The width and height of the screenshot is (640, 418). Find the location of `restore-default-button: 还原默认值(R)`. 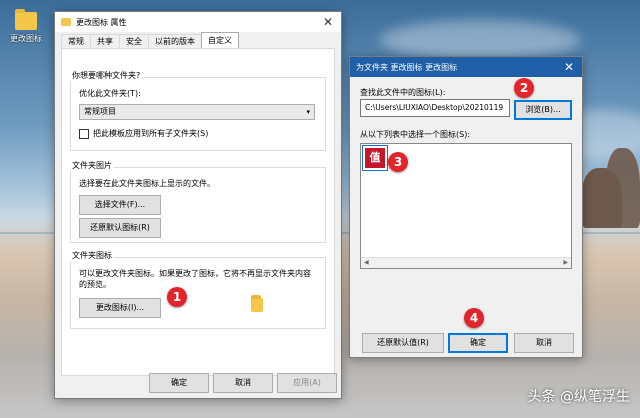

restore-default-button: 还原默认值(R) is located at coordinates (403, 343).